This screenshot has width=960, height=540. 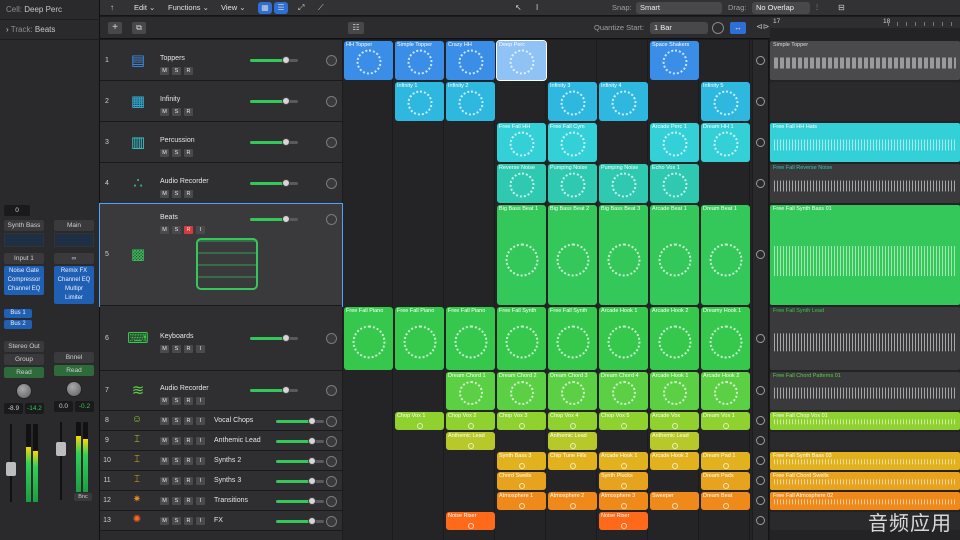 What do you see at coordinates (623, 481) in the screenshot?
I see `loop-cell: Synth Plucks` at bounding box center [623, 481].